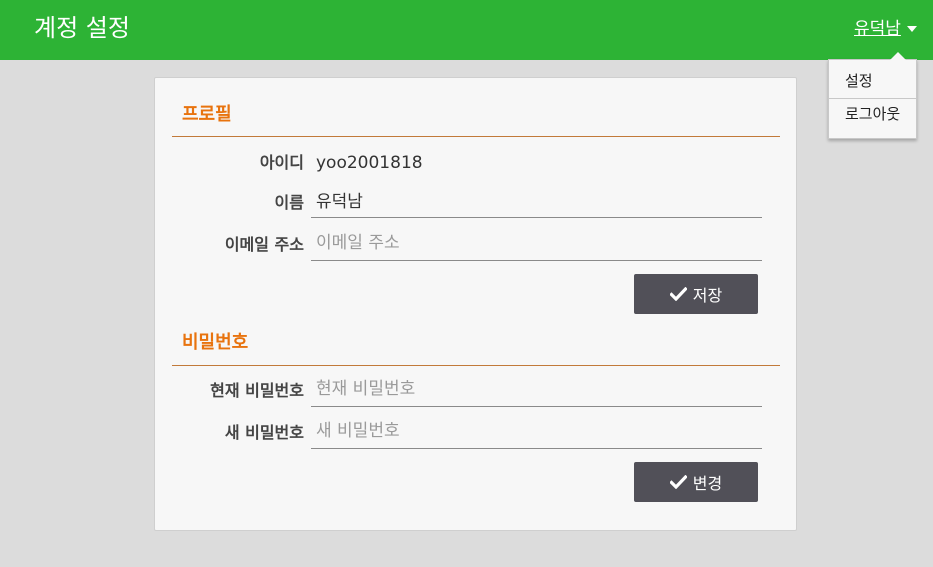 The width and height of the screenshot is (933, 567). Describe the element at coordinates (476, 365) in the screenshot. I see `password-section-divider` at that location.